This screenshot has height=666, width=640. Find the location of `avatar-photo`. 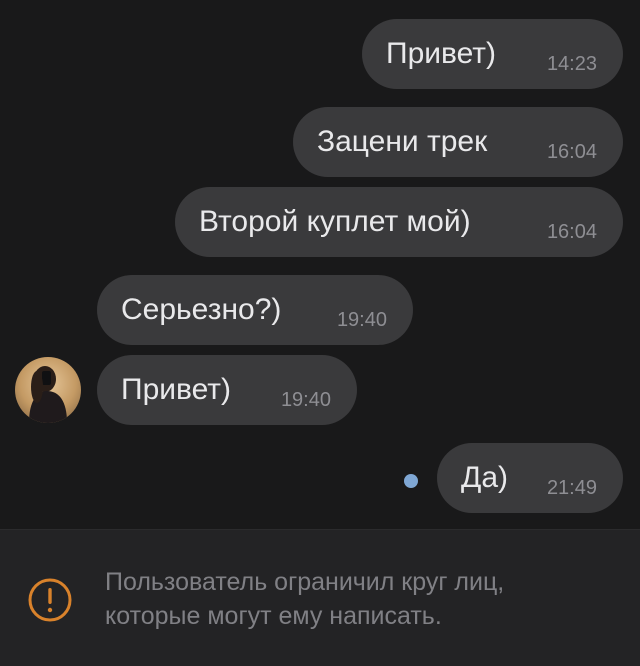

avatar-photo is located at coordinates (48, 390).